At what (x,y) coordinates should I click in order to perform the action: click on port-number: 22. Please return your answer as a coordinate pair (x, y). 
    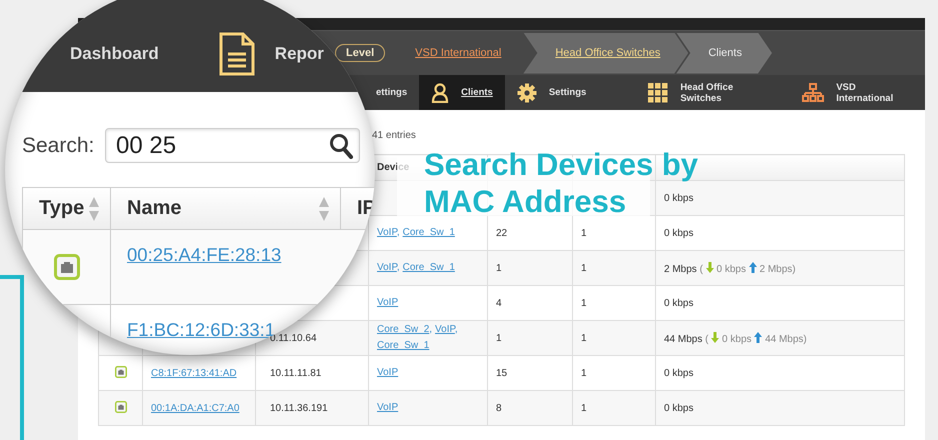
    Looking at the image, I should click on (502, 233).